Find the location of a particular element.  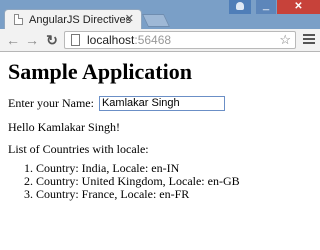

greeting-text: Hello Kamlakar Singh! is located at coordinates (64, 127).